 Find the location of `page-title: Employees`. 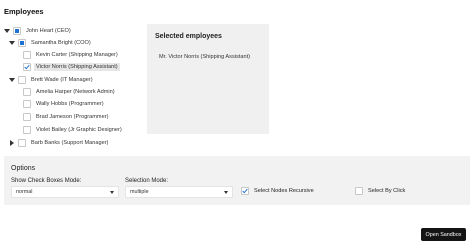

page-title: Employees is located at coordinates (24, 11).